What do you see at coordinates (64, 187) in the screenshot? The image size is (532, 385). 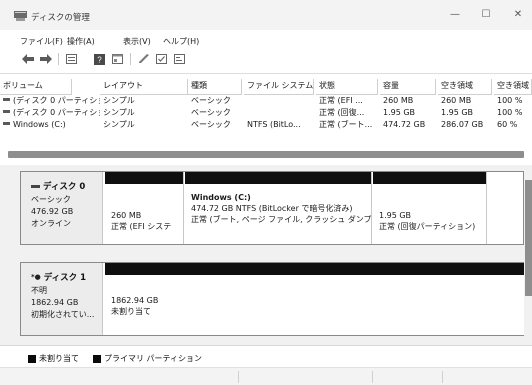 I see `disk-0-name: ディスク 0` at bounding box center [64, 187].